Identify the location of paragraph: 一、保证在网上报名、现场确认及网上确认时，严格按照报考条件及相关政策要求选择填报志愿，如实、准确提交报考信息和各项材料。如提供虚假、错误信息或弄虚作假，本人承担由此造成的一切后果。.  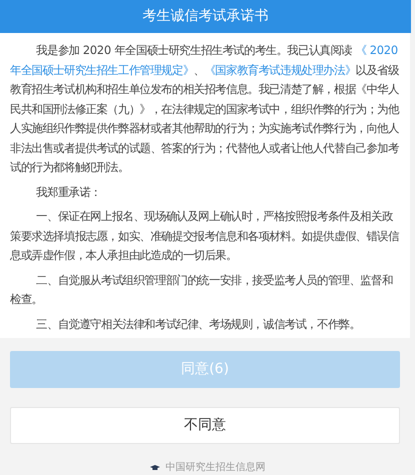
(205, 236).